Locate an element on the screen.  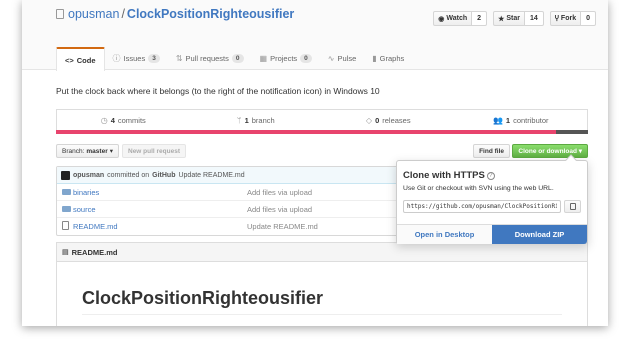
watch-button: ◉ Watch is located at coordinates (453, 18).